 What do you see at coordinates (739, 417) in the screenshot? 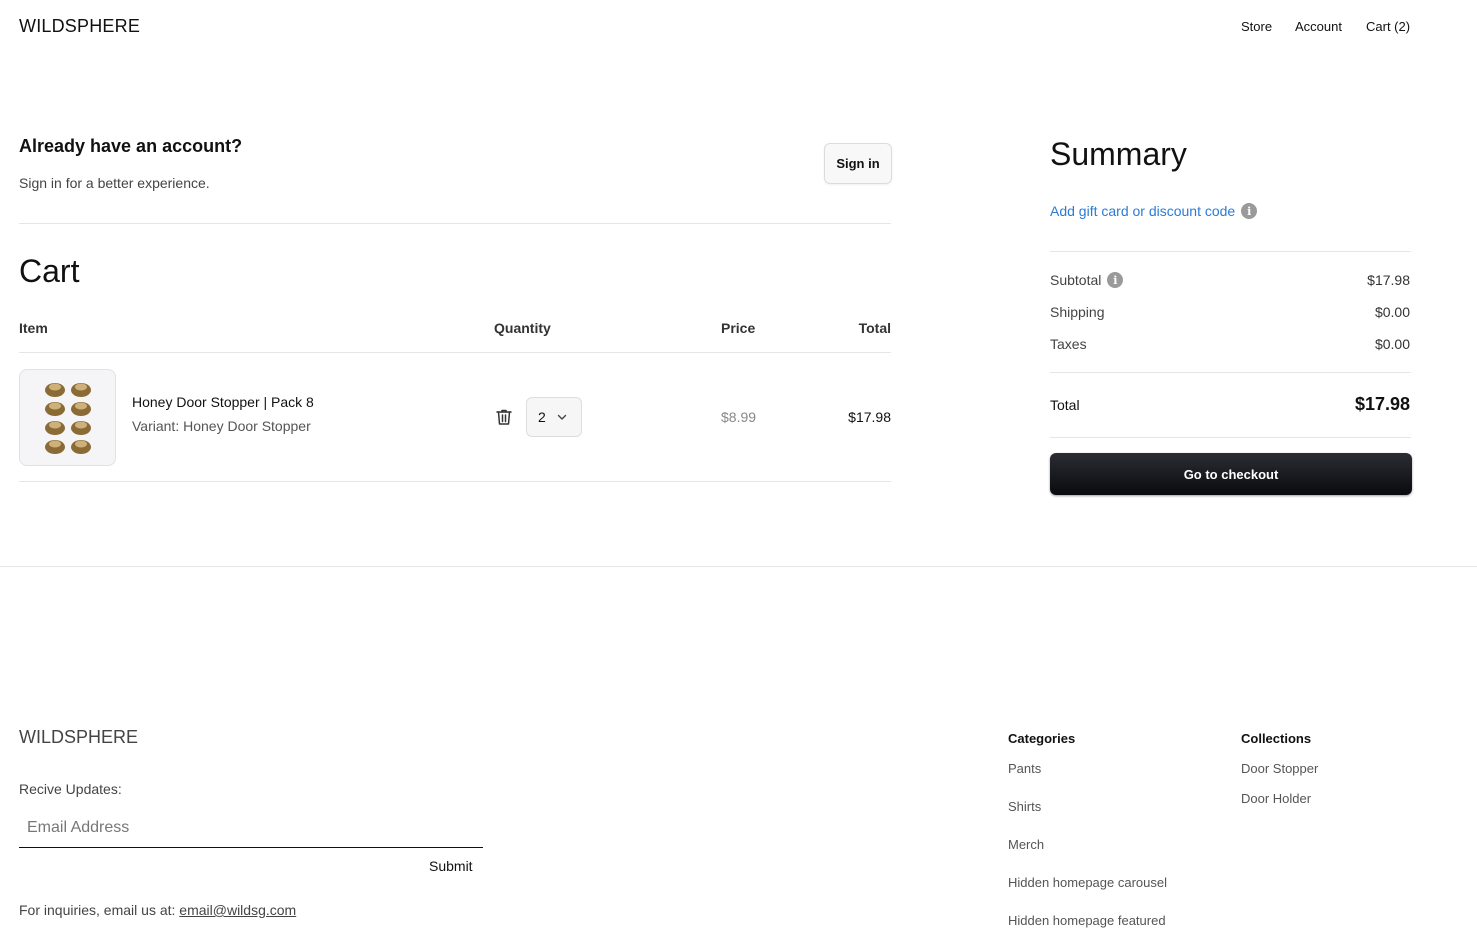
I see `unit-price: $8.99` at bounding box center [739, 417].